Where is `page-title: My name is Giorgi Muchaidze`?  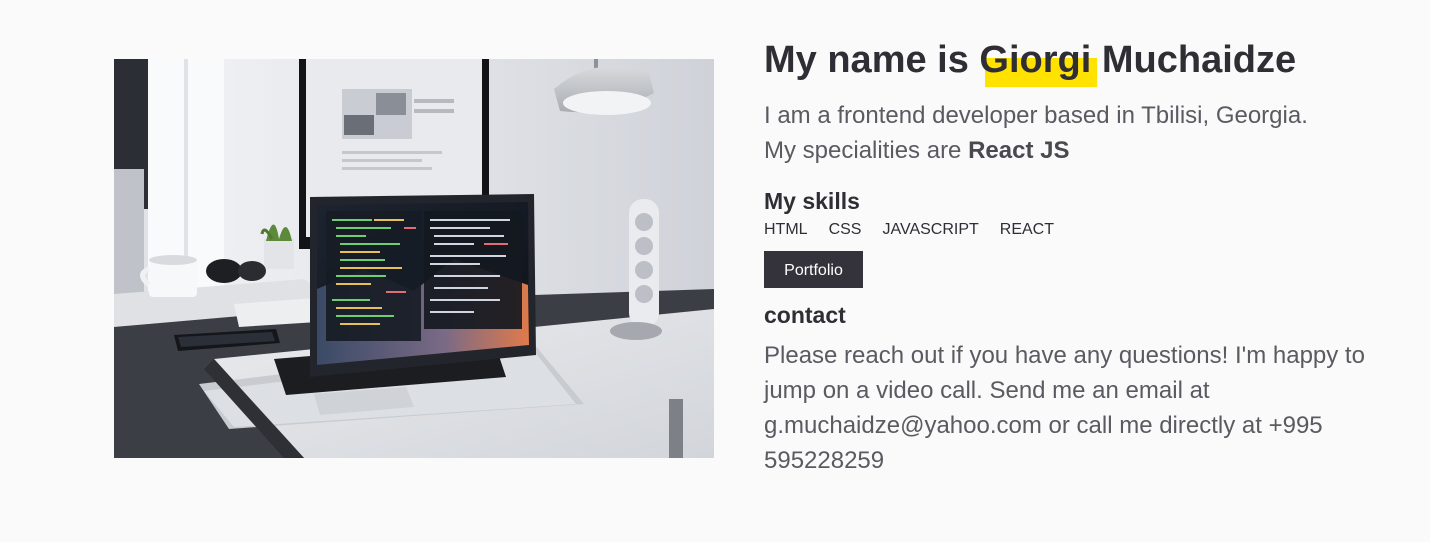 page-title: My name is Giorgi Muchaidze is located at coordinates (1074, 61).